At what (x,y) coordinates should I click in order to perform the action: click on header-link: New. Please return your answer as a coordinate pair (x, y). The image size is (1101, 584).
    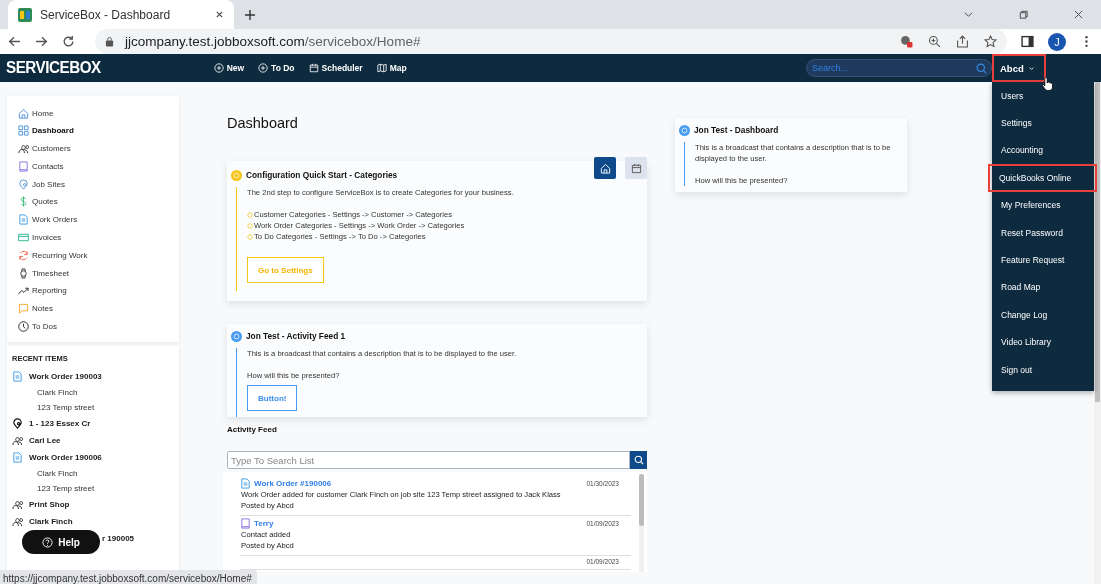
    Looking at the image, I should click on (229, 68).